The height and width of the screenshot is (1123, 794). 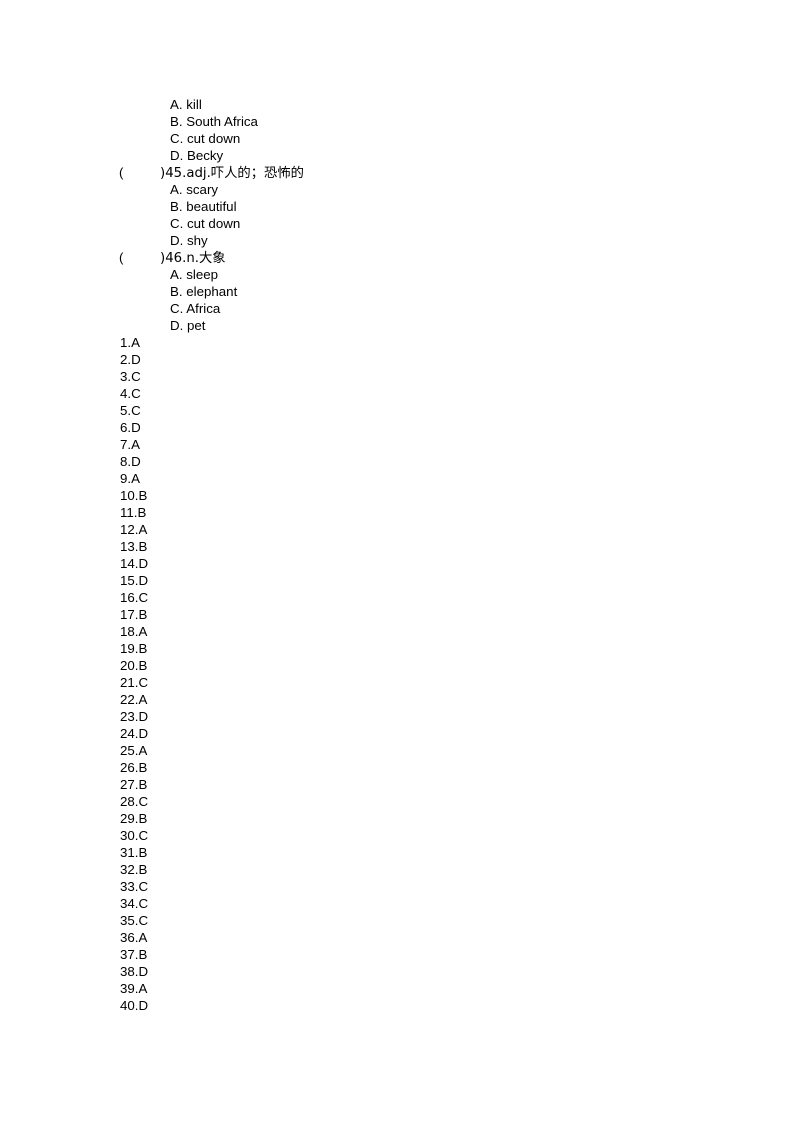 What do you see at coordinates (134, 495) in the screenshot?
I see `answer-key-item: 10.B` at bounding box center [134, 495].